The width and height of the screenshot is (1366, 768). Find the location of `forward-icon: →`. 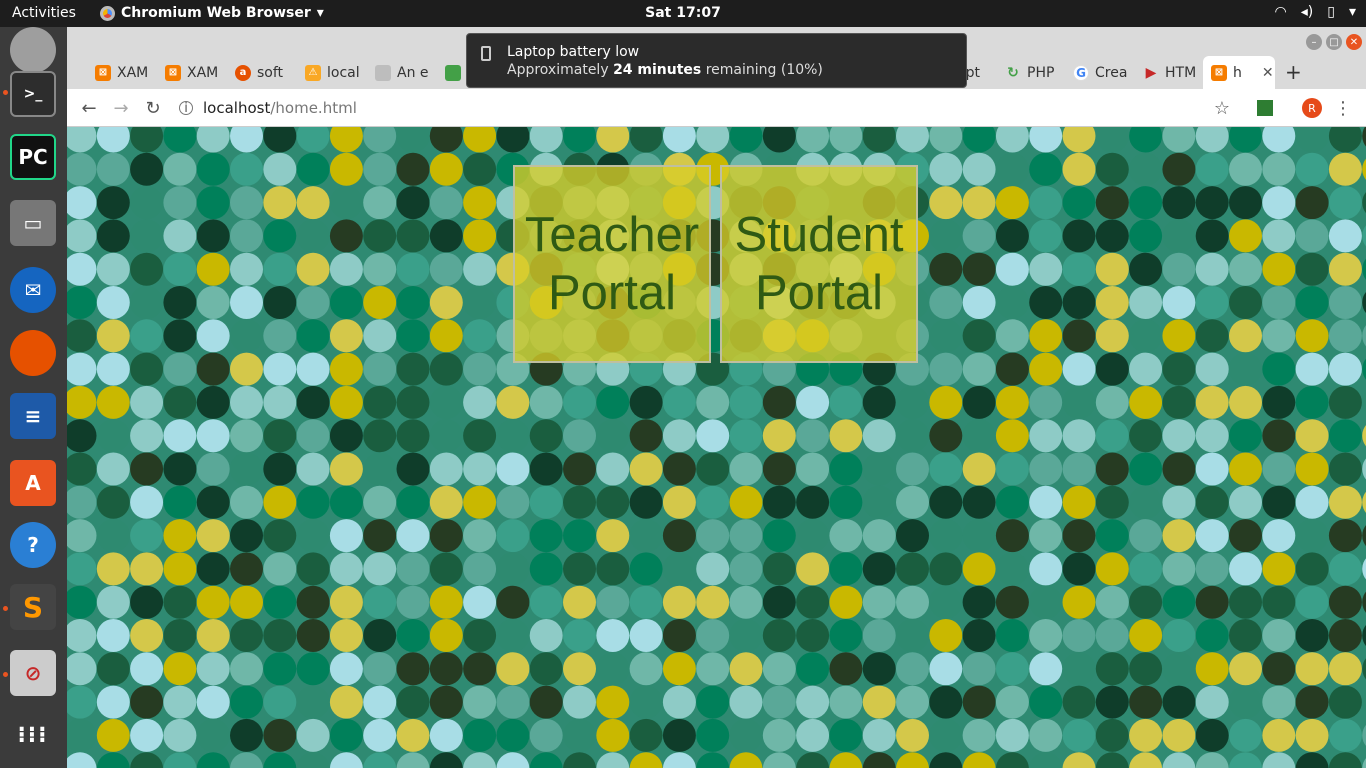

forward-icon: → is located at coordinates (121, 108).